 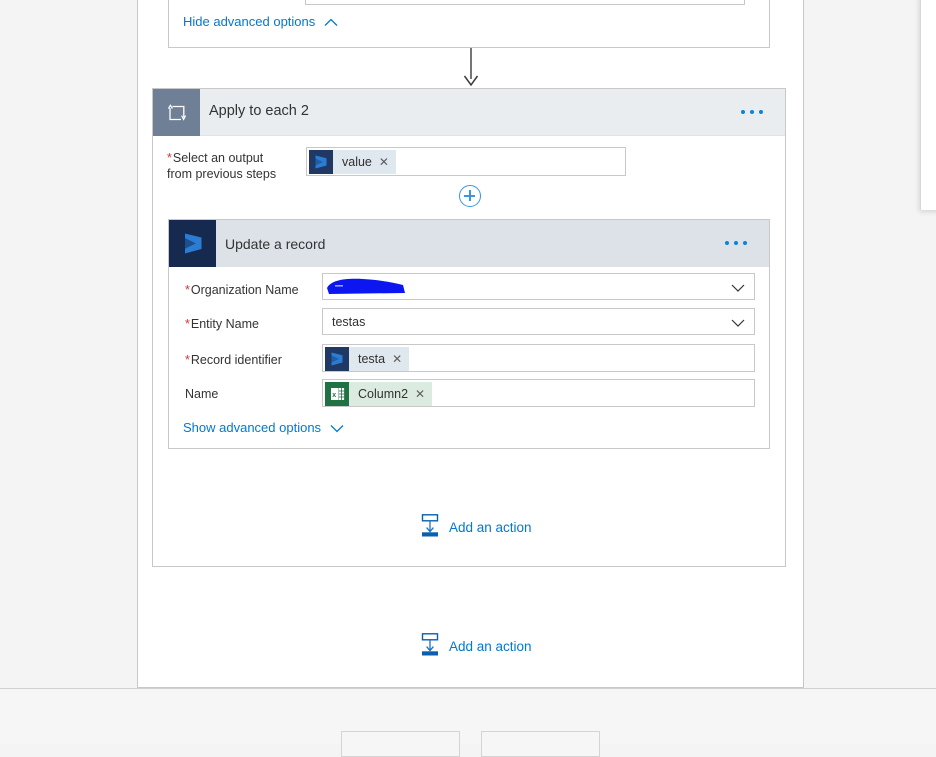 I want to click on apply-to-each-title: Apply to each 2, so click(x=259, y=111).